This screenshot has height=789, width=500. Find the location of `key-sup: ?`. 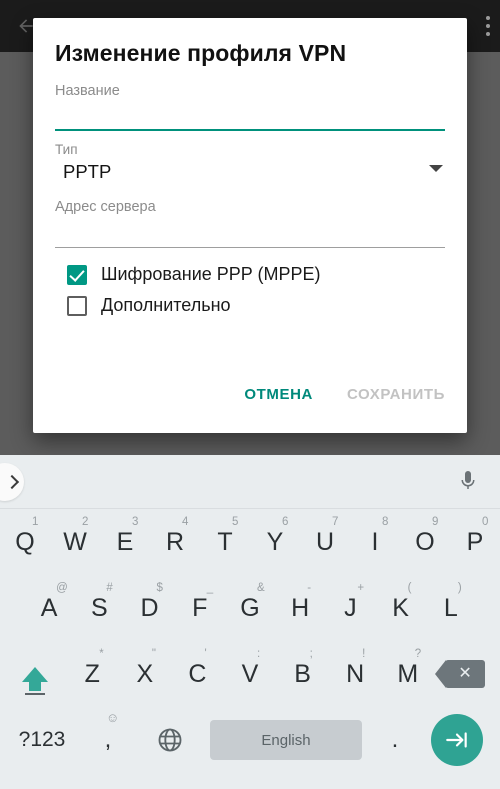

key-sup: ? is located at coordinates (418, 654).